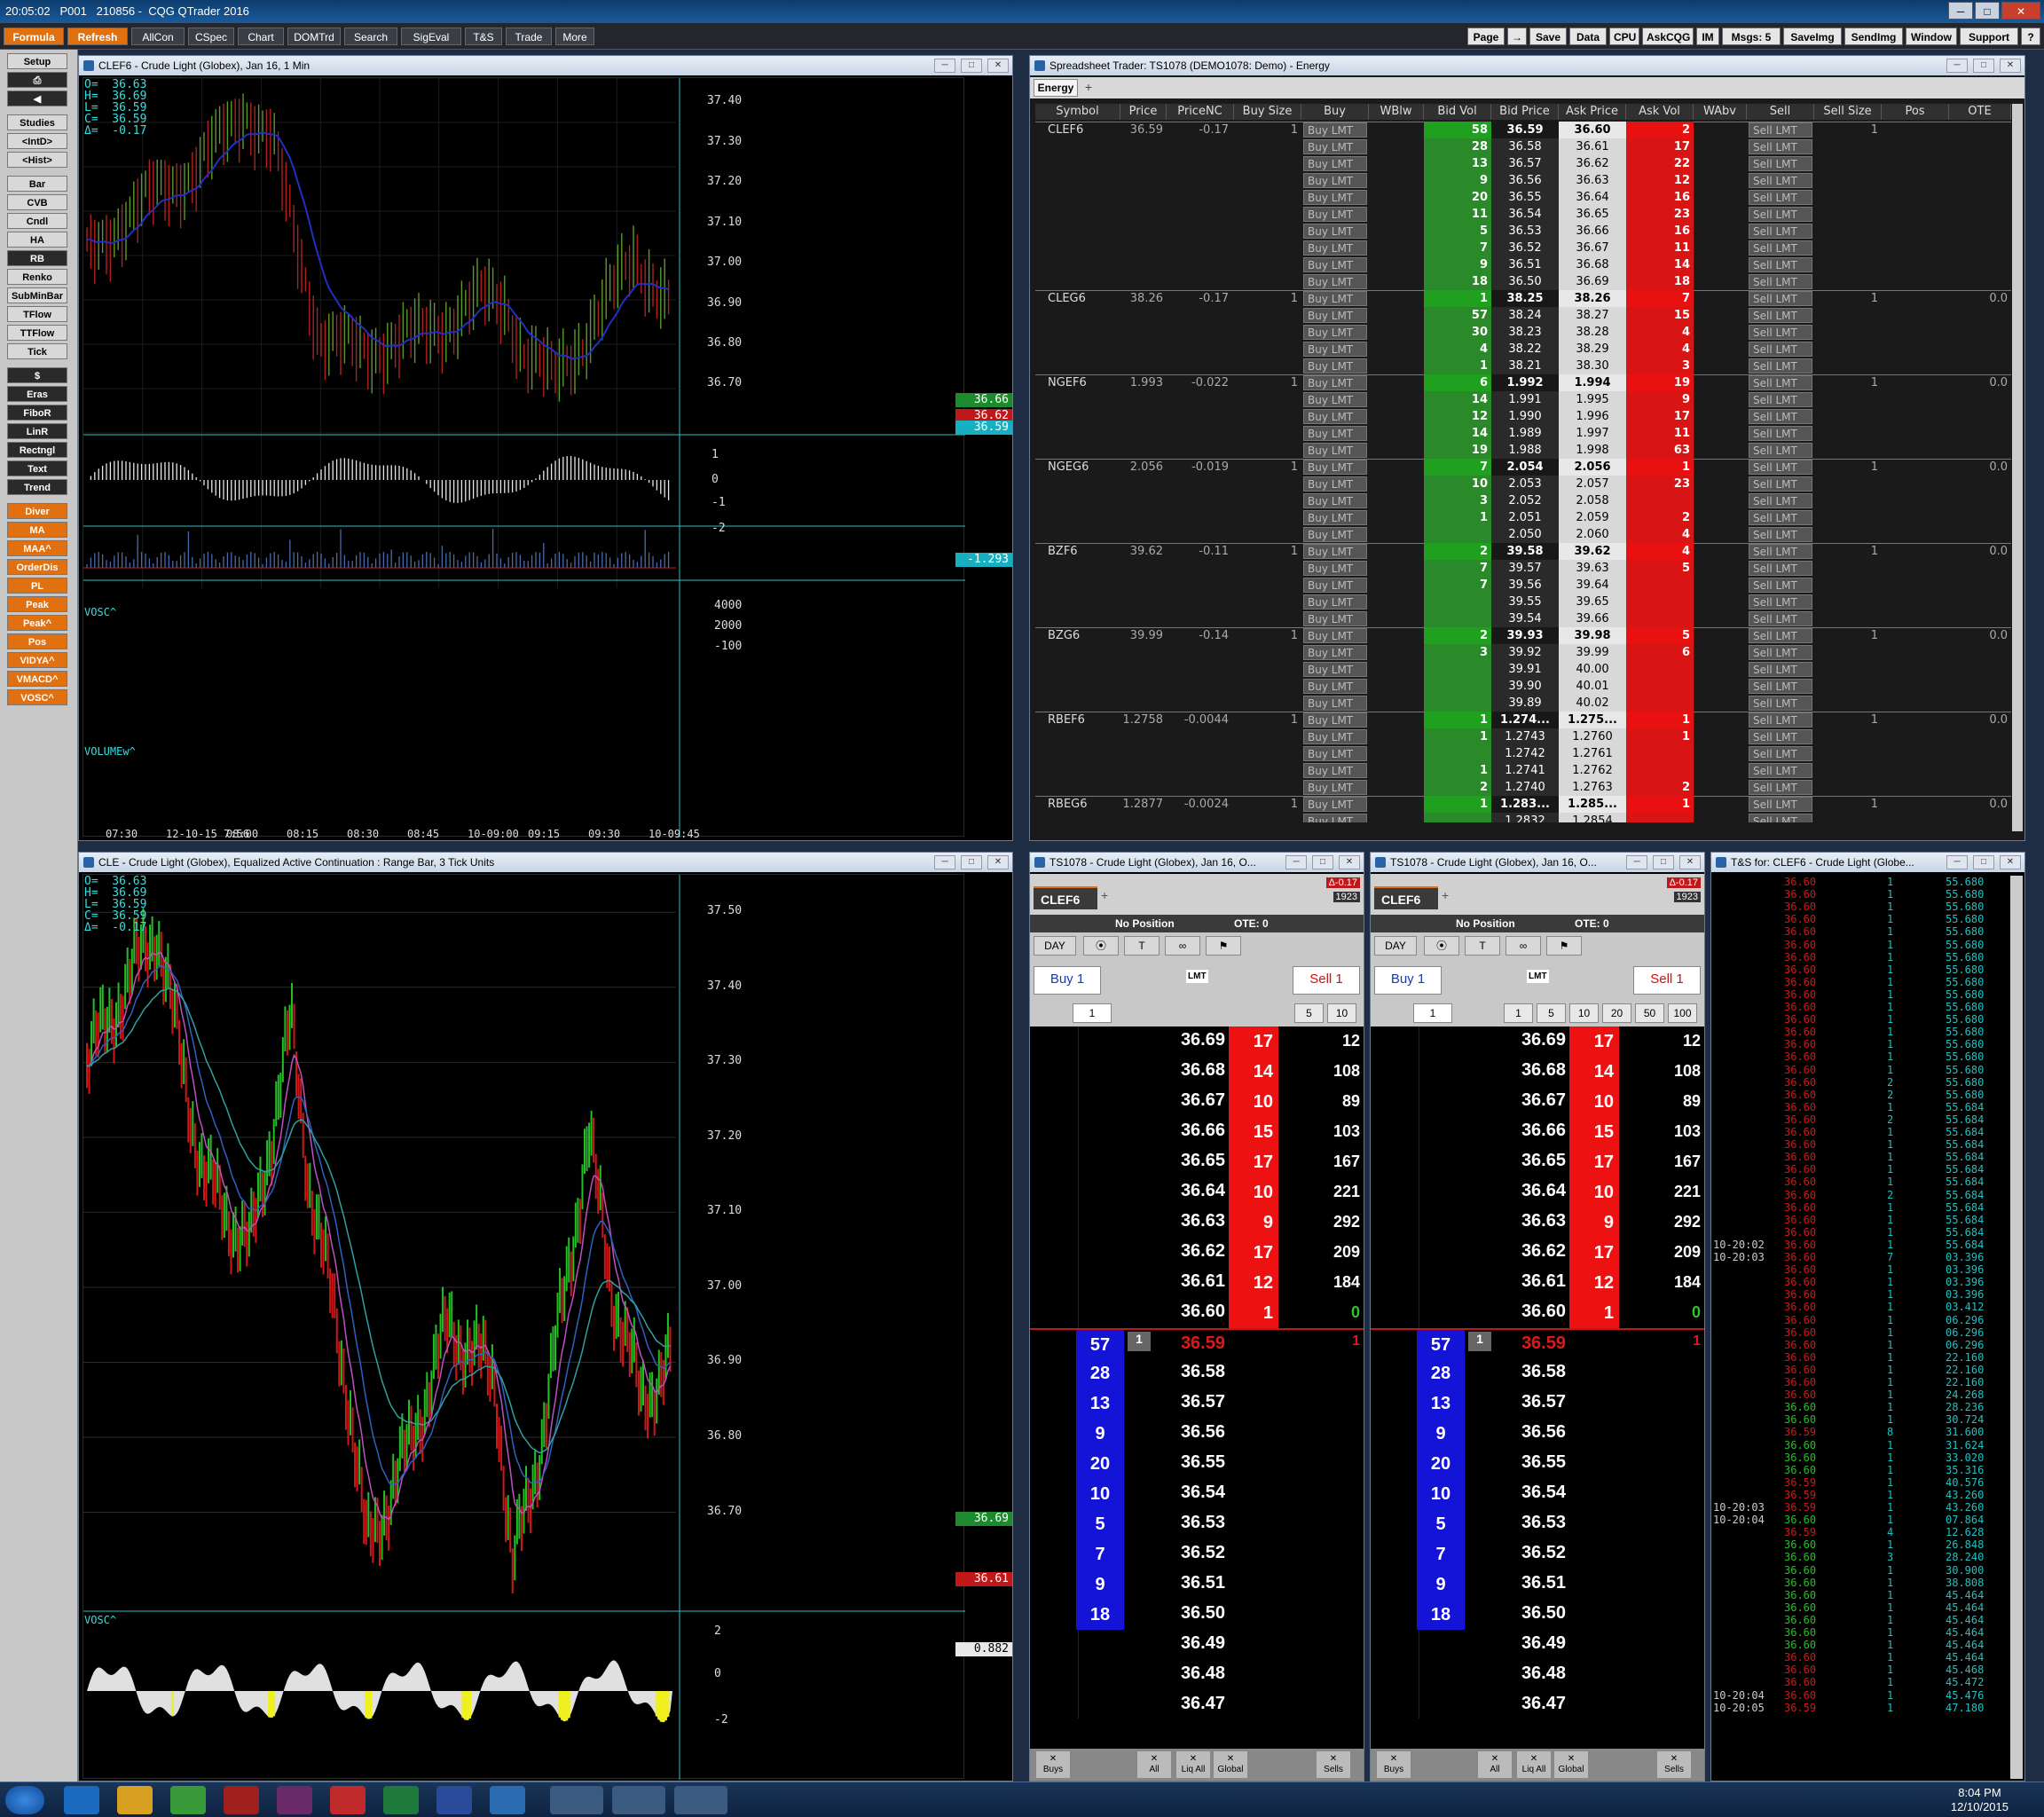 The image size is (2044, 1817). I want to click on study-btn-studies: Studies, so click(37, 122).